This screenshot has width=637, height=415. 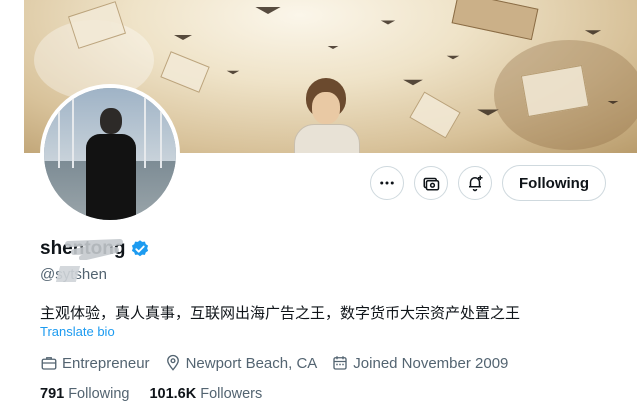 What do you see at coordinates (326, 108) in the screenshot?
I see `person-face` at bounding box center [326, 108].